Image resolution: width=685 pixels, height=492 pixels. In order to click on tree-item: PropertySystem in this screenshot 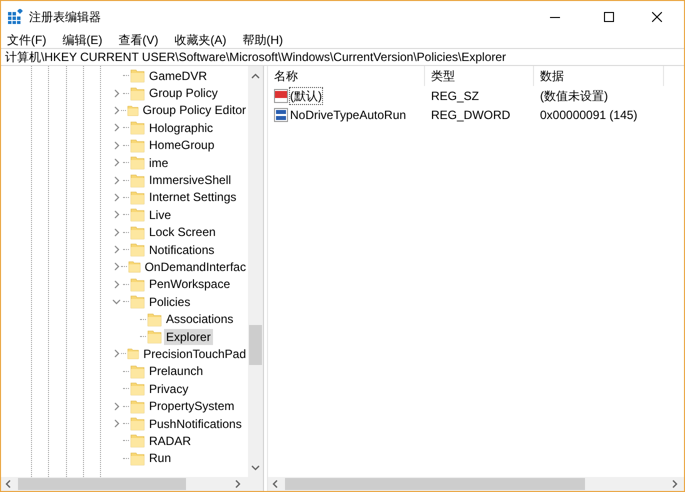, I will do `click(191, 406)`.